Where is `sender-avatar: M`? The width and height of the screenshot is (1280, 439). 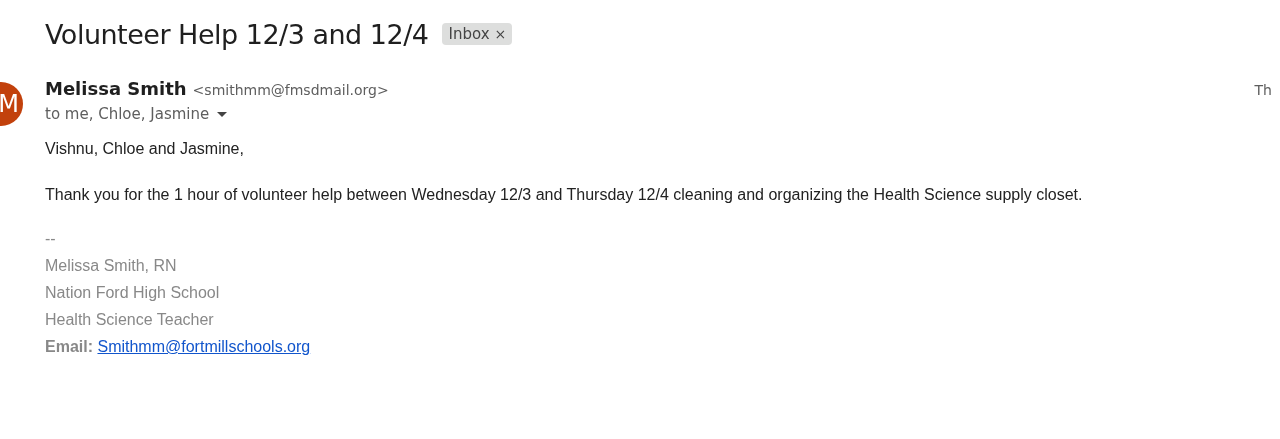
sender-avatar: M is located at coordinates (11, 104).